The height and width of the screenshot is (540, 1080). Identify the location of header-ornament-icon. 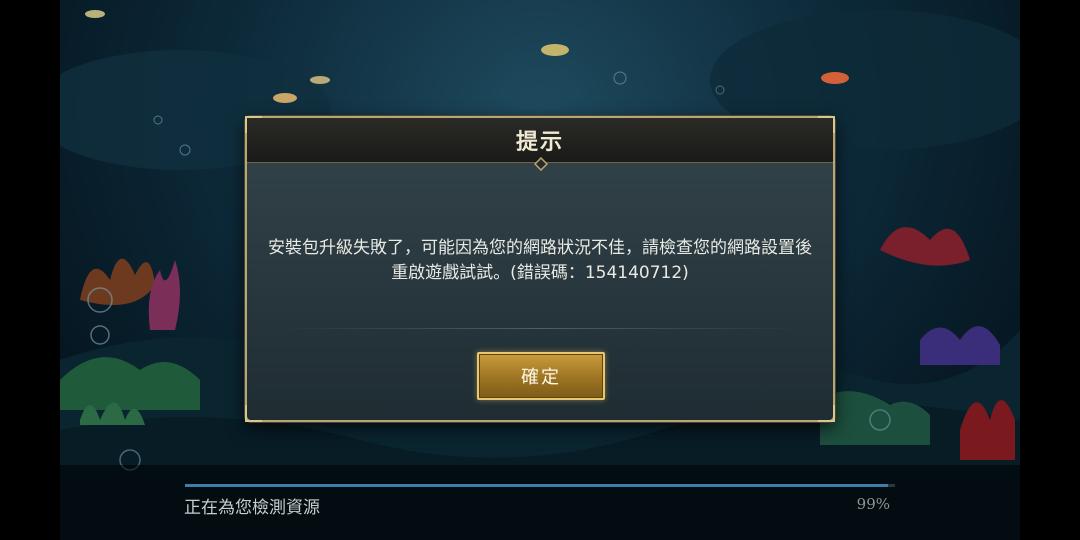
(541, 164).